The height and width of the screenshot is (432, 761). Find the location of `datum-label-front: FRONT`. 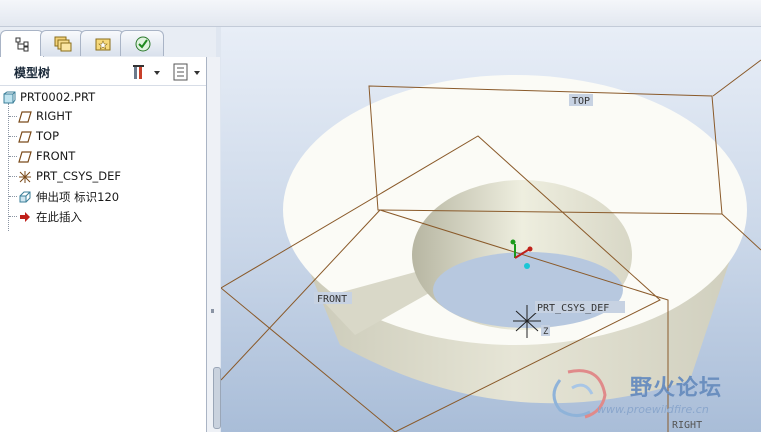

datum-label-front: FRONT is located at coordinates (332, 299).